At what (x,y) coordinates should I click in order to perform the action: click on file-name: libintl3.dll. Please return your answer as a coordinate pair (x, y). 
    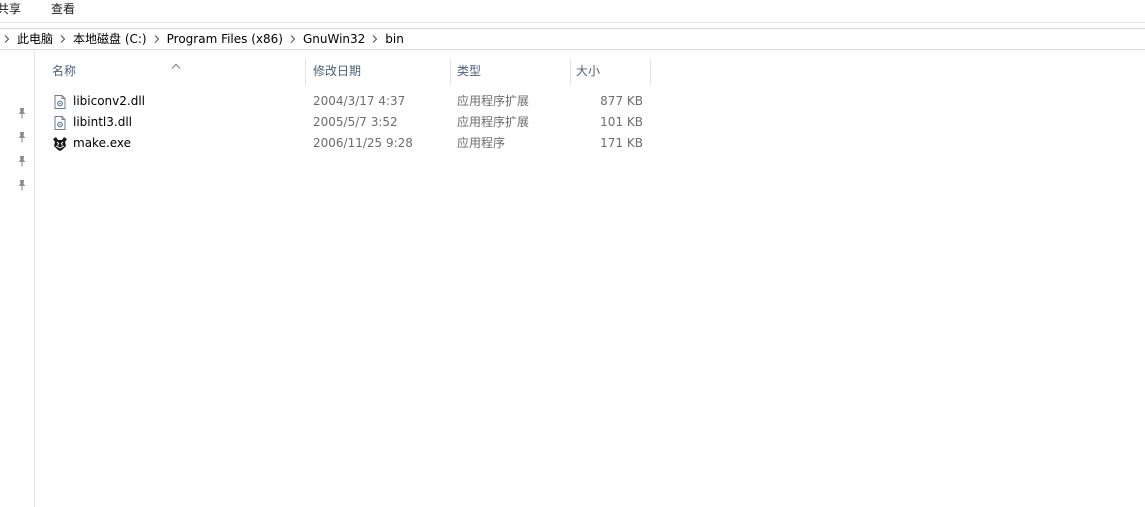
    Looking at the image, I should click on (102, 122).